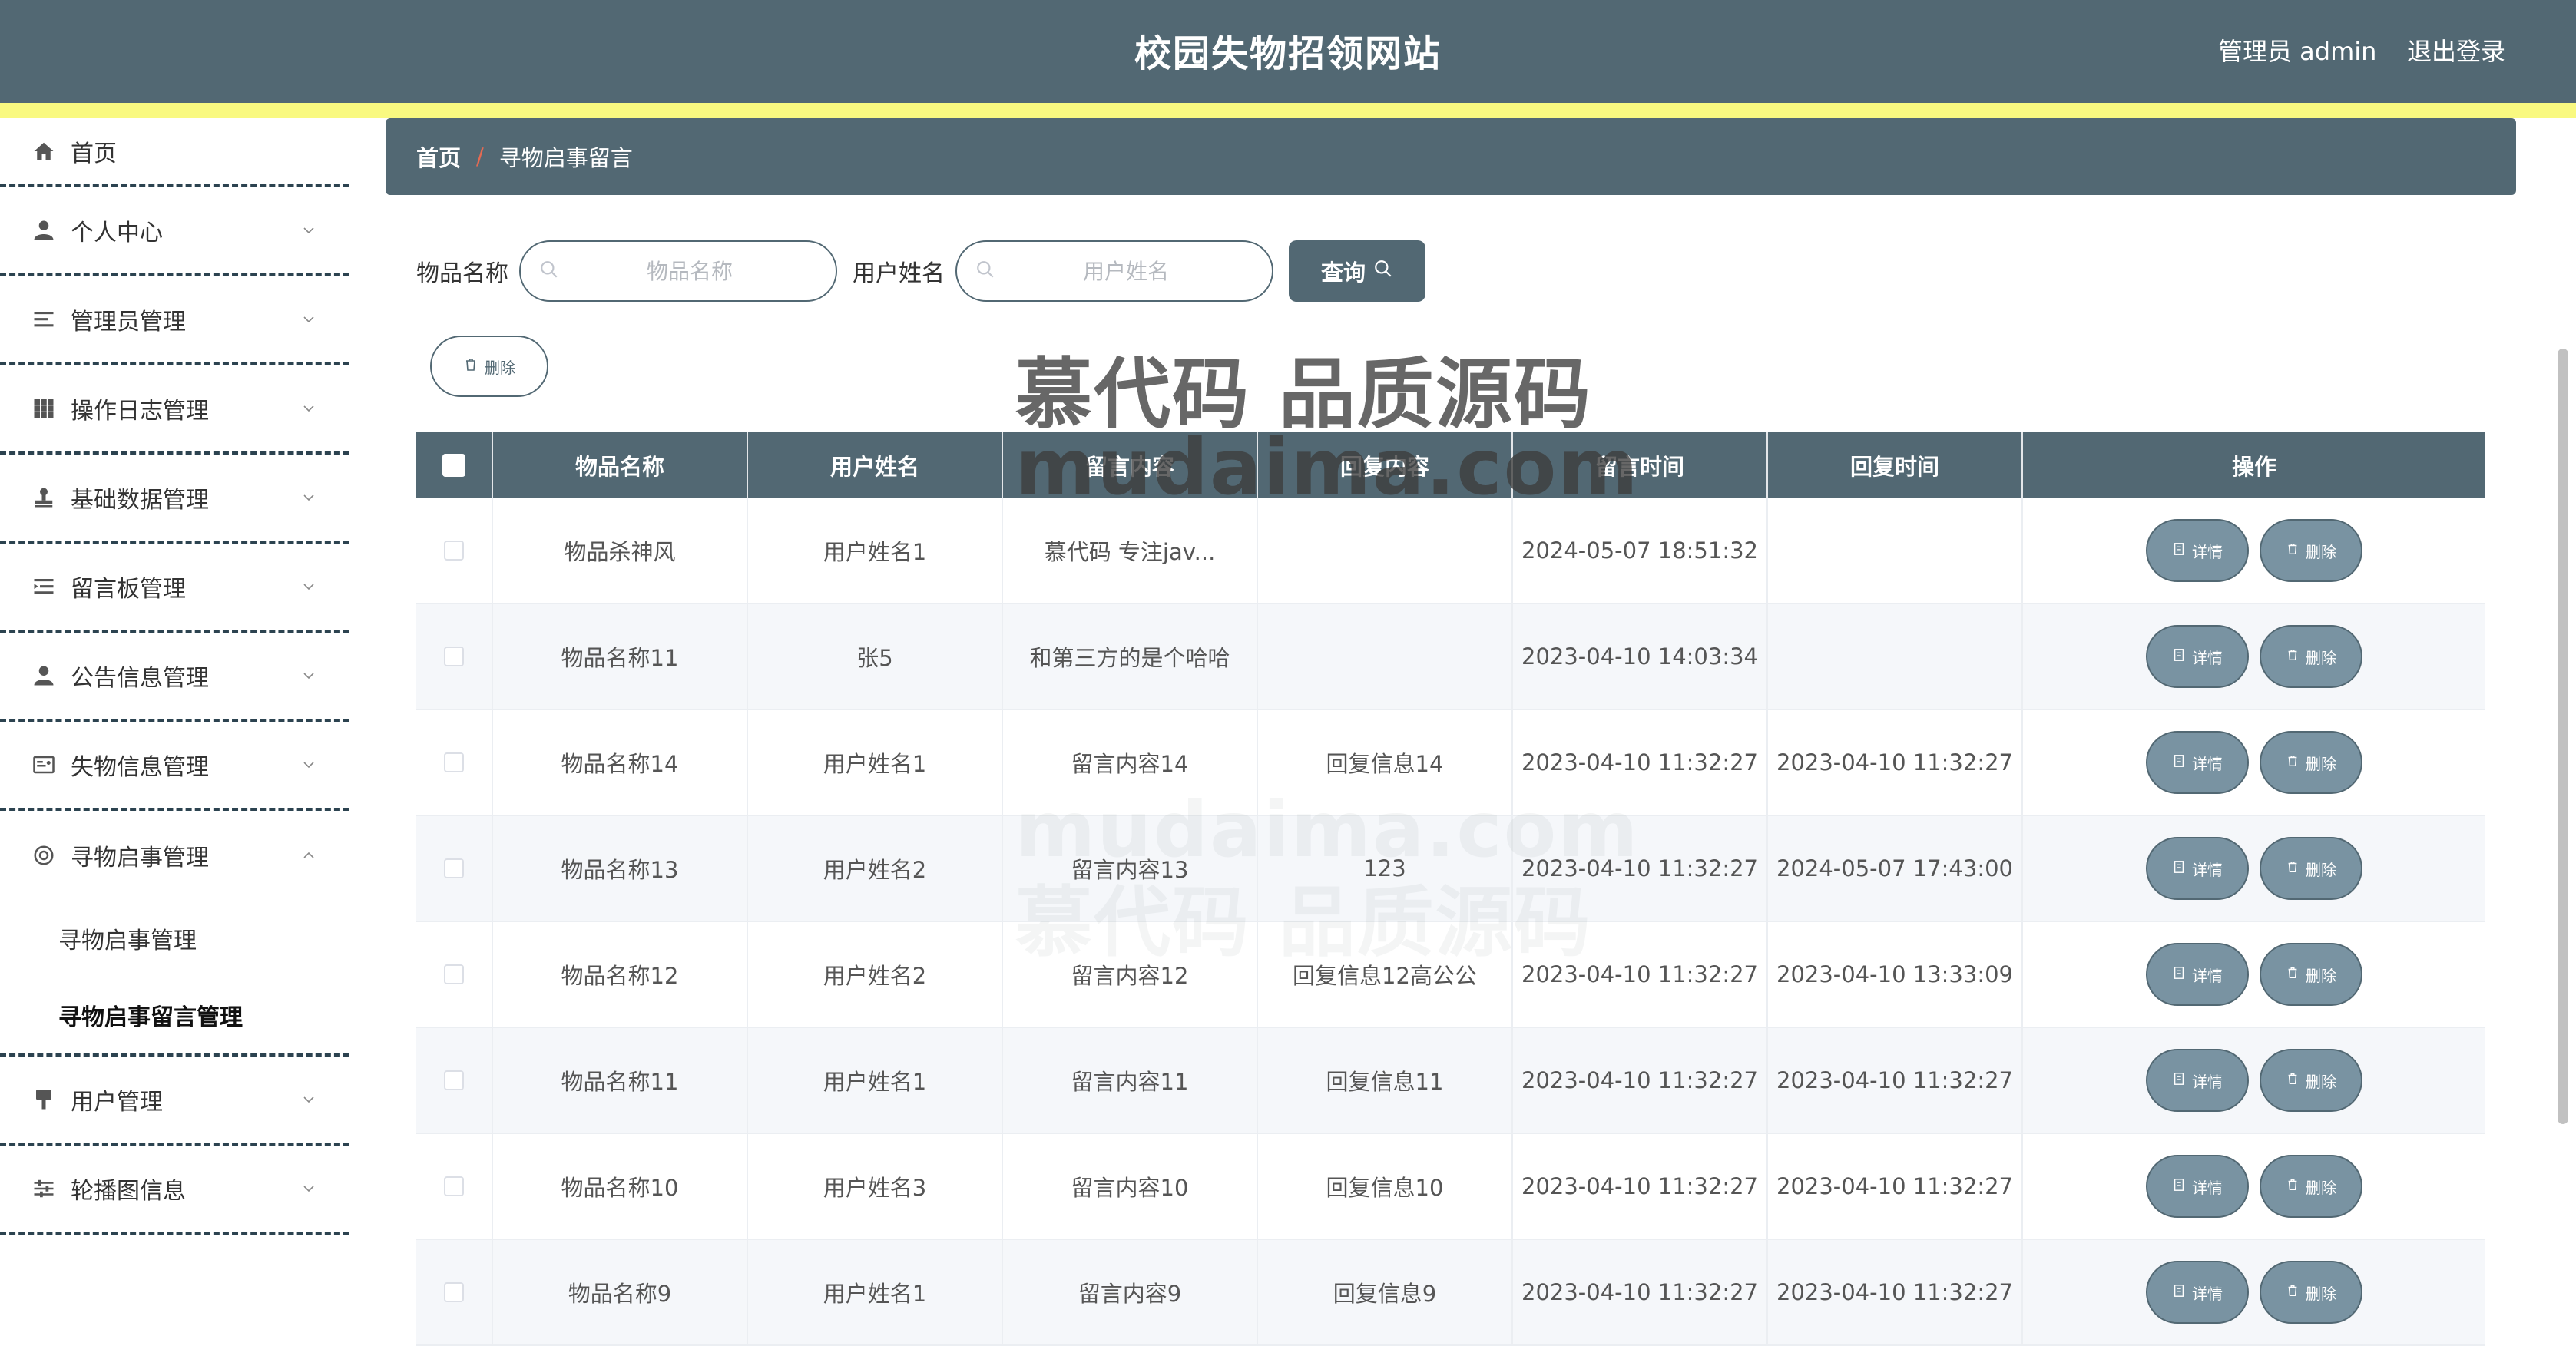 This screenshot has width=2576, height=1346. What do you see at coordinates (174, 1101) in the screenshot?
I see `sidebar-item-users: 用户管理` at bounding box center [174, 1101].